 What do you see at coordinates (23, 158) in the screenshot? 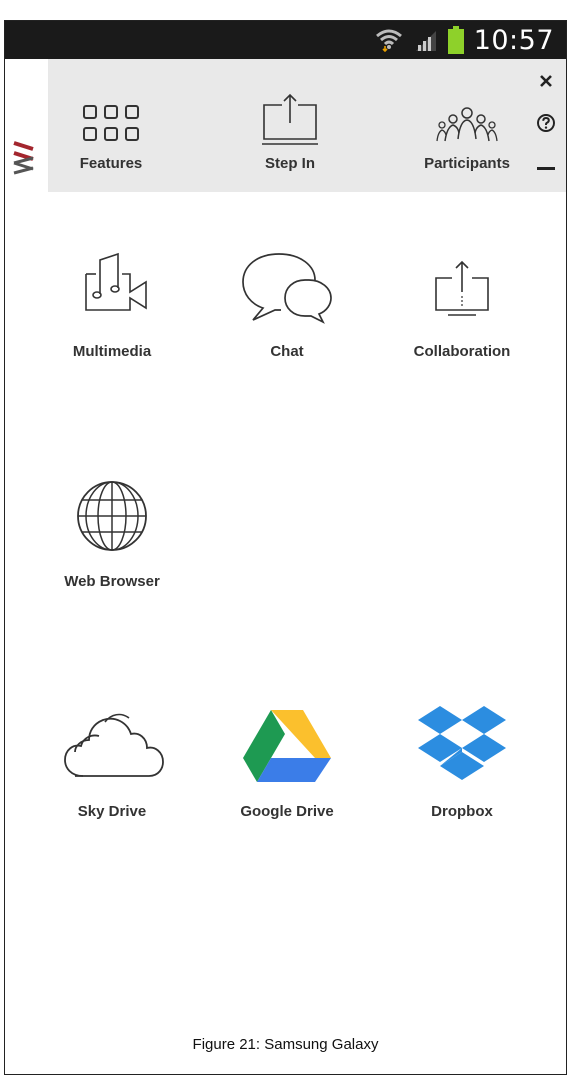
I see `via-logo-icon` at bounding box center [23, 158].